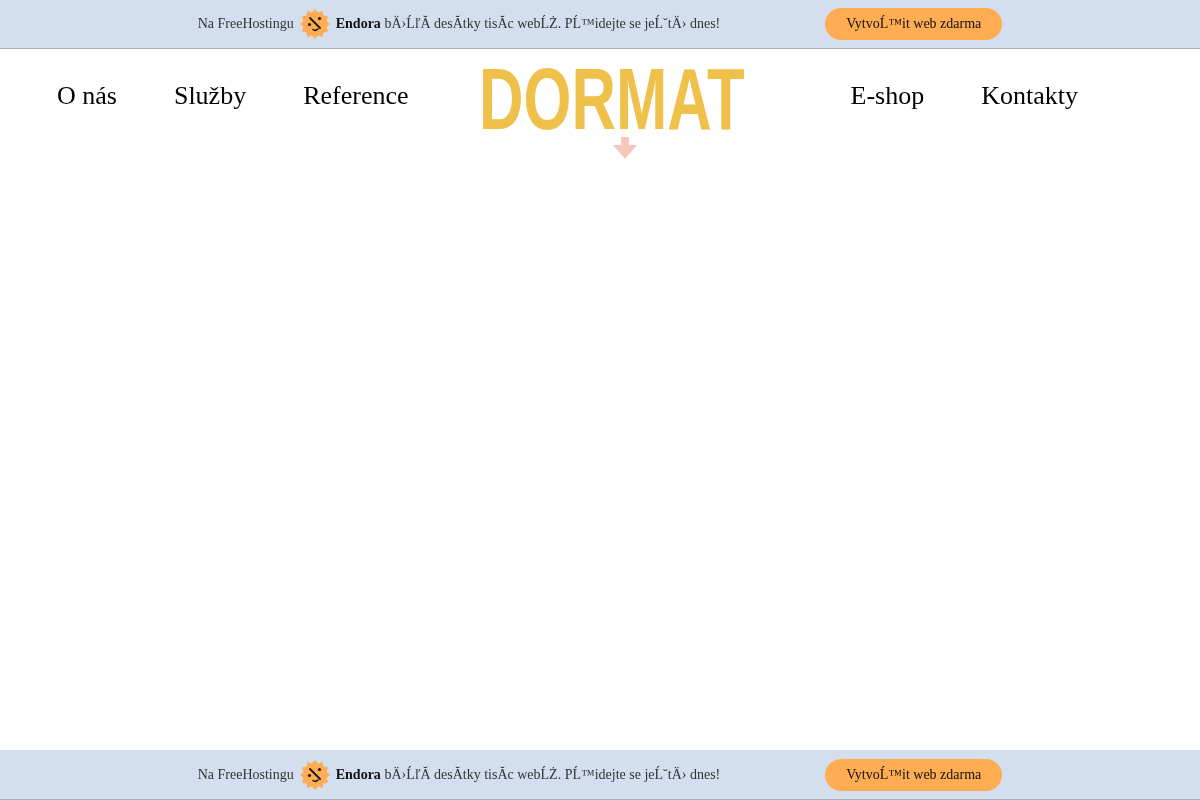 The image size is (1200, 800). What do you see at coordinates (1029, 96) in the screenshot?
I see `nav-link: Kontakty` at bounding box center [1029, 96].